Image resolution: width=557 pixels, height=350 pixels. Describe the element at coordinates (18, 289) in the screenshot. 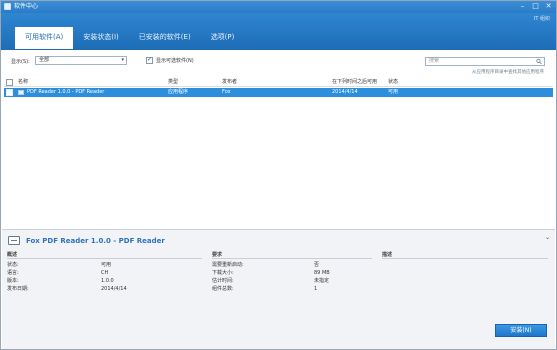

I see `overview-label: 发布日期:` at that location.